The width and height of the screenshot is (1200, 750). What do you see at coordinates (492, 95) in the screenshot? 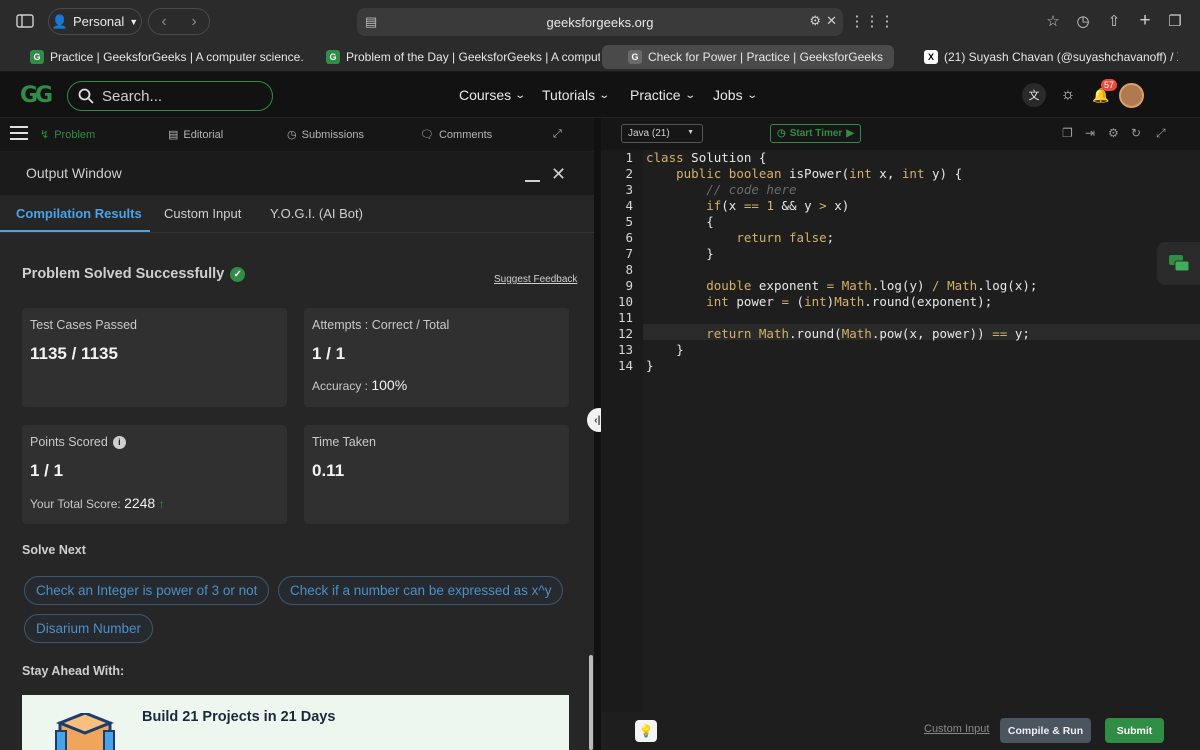
I see `nav-courses: Courses ⌄` at bounding box center [492, 95].